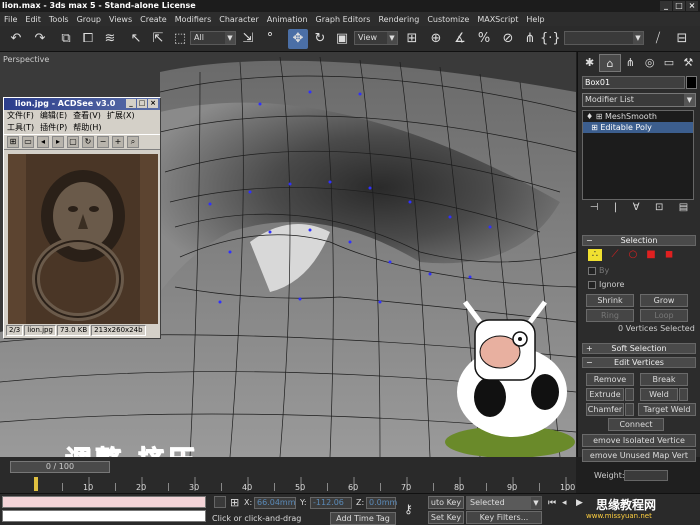 Image resolution: width=700 pixels, height=525 pixels. Describe the element at coordinates (595, 255) in the screenshot. I see `vertex-subobject-icon: ∴` at that location.